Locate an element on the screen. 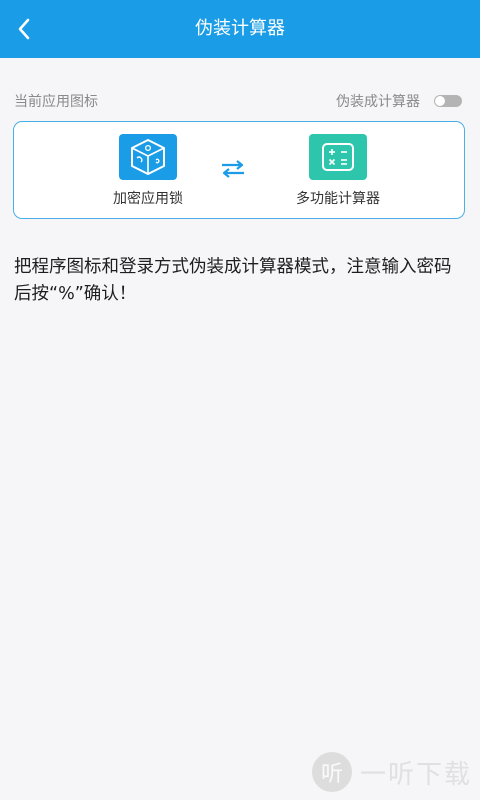 Image resolution: width=480 pixels, height=800 pixels. icon-preview-card: 加密应用锁 多功能计算器 is located at coordinates (239, 170).